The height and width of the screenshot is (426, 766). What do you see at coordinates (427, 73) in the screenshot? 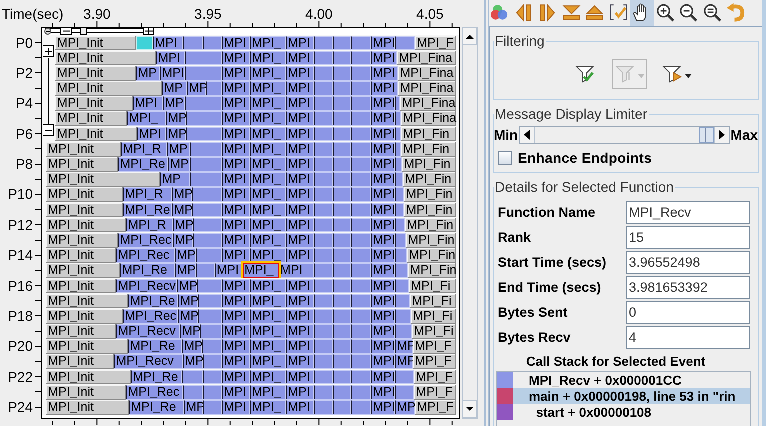
I see `finalize-state: MPI_Fina` at bounding box center [427, 73].